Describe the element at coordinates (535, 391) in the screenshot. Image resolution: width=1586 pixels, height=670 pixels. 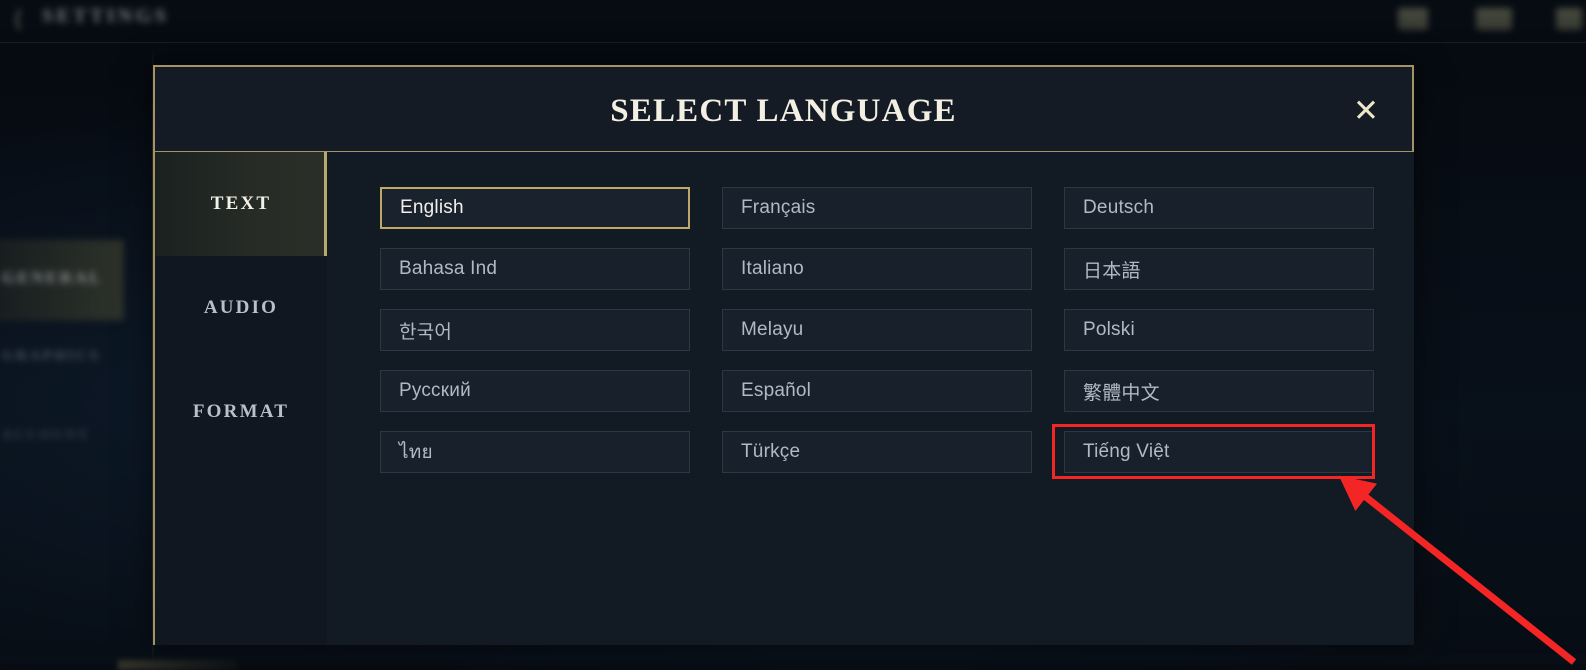
I see `language-option-russian: Русский` at that location.